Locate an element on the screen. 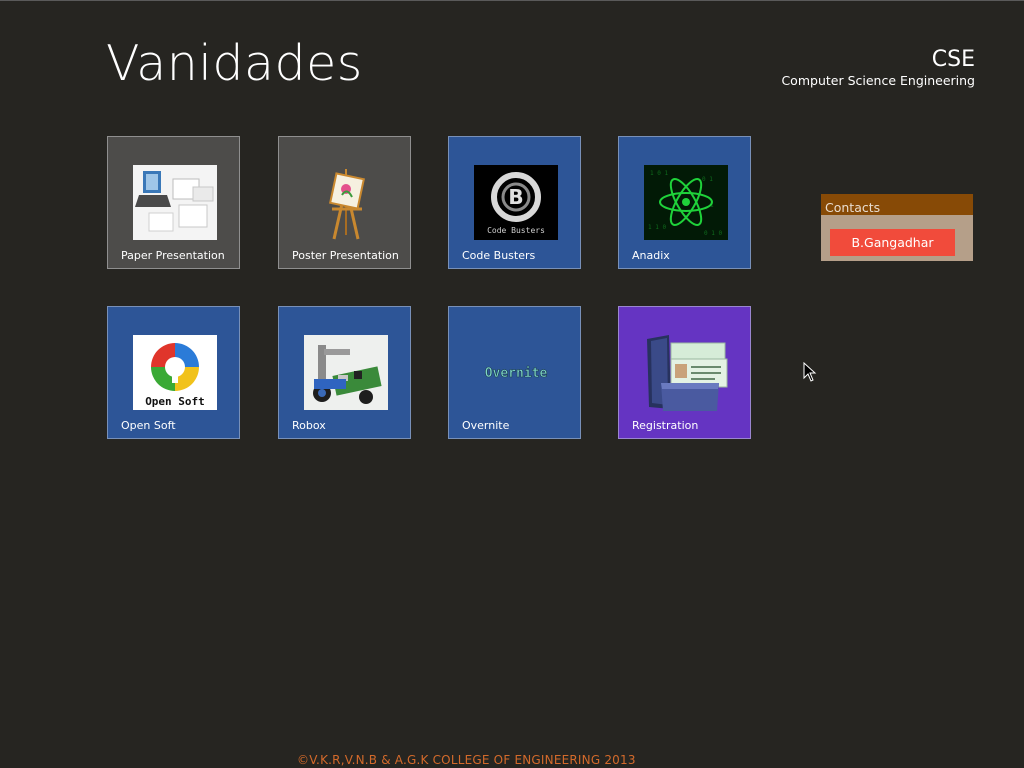 The width and height of the screenshot is (1024, 768). tile-registration: Registration is located at coordinates (684, 372).